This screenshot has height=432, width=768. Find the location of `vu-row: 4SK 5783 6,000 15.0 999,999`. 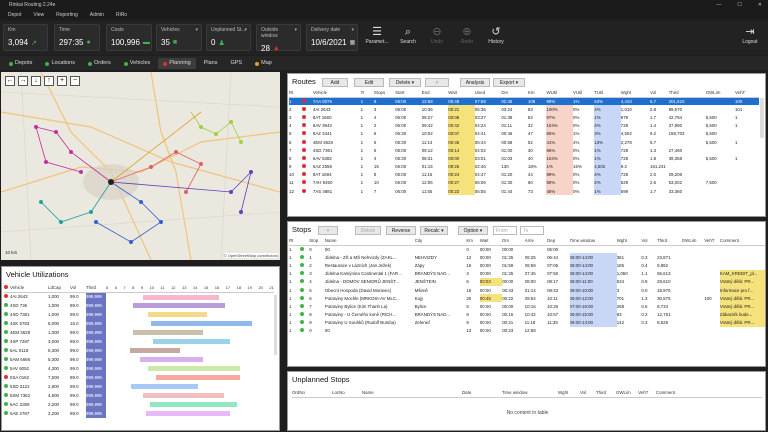

vu-row: 4SK 5783 6,000 15.0 999,999 is located at coordinates (139, 323).